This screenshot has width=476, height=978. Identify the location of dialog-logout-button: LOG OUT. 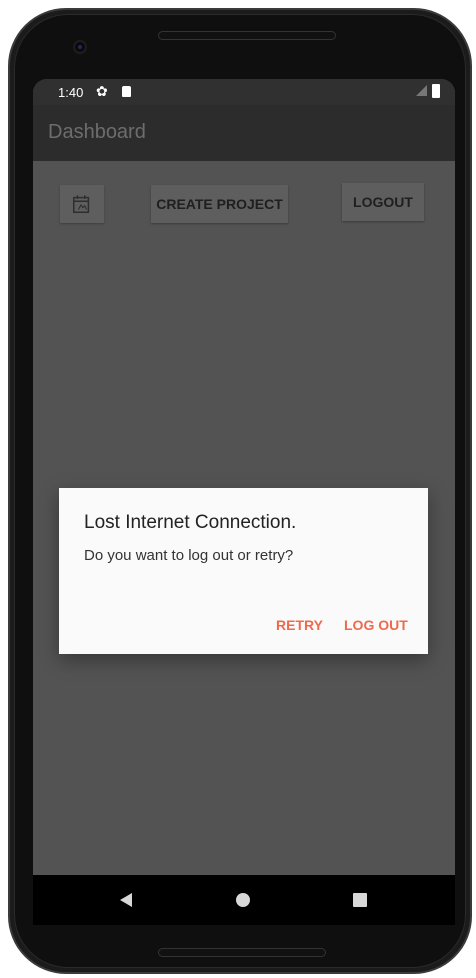
(376, 625).